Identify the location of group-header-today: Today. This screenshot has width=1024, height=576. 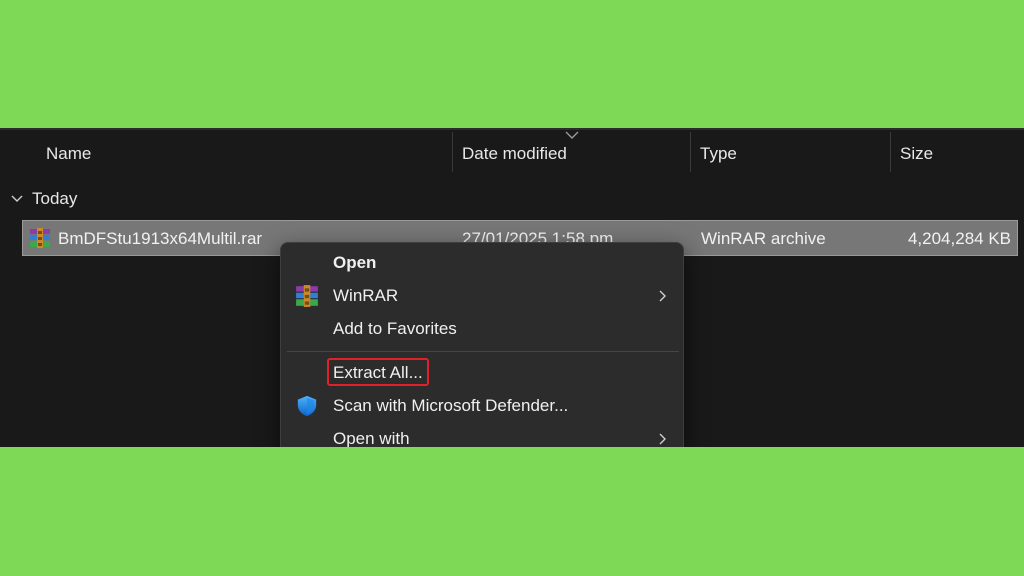
(38, 199).